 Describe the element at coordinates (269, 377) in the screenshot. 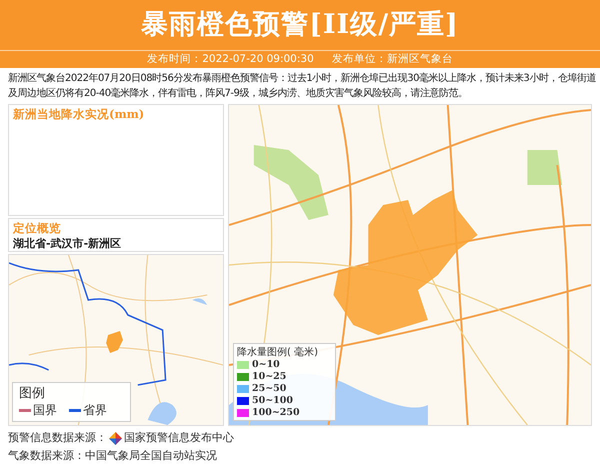

I see `legend-label: 10~25` at that location.